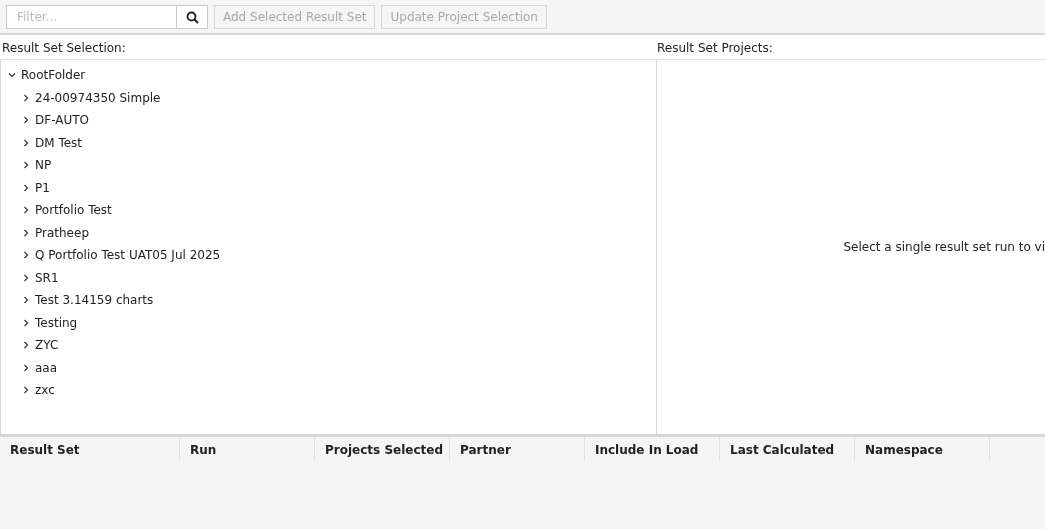 The height and width of the screenshot is (529, 1045). What do you see at coordinates (62, 120) in the screenshot?
I see `tree-item: DF-AUTO` at bounding box center [62, 120].